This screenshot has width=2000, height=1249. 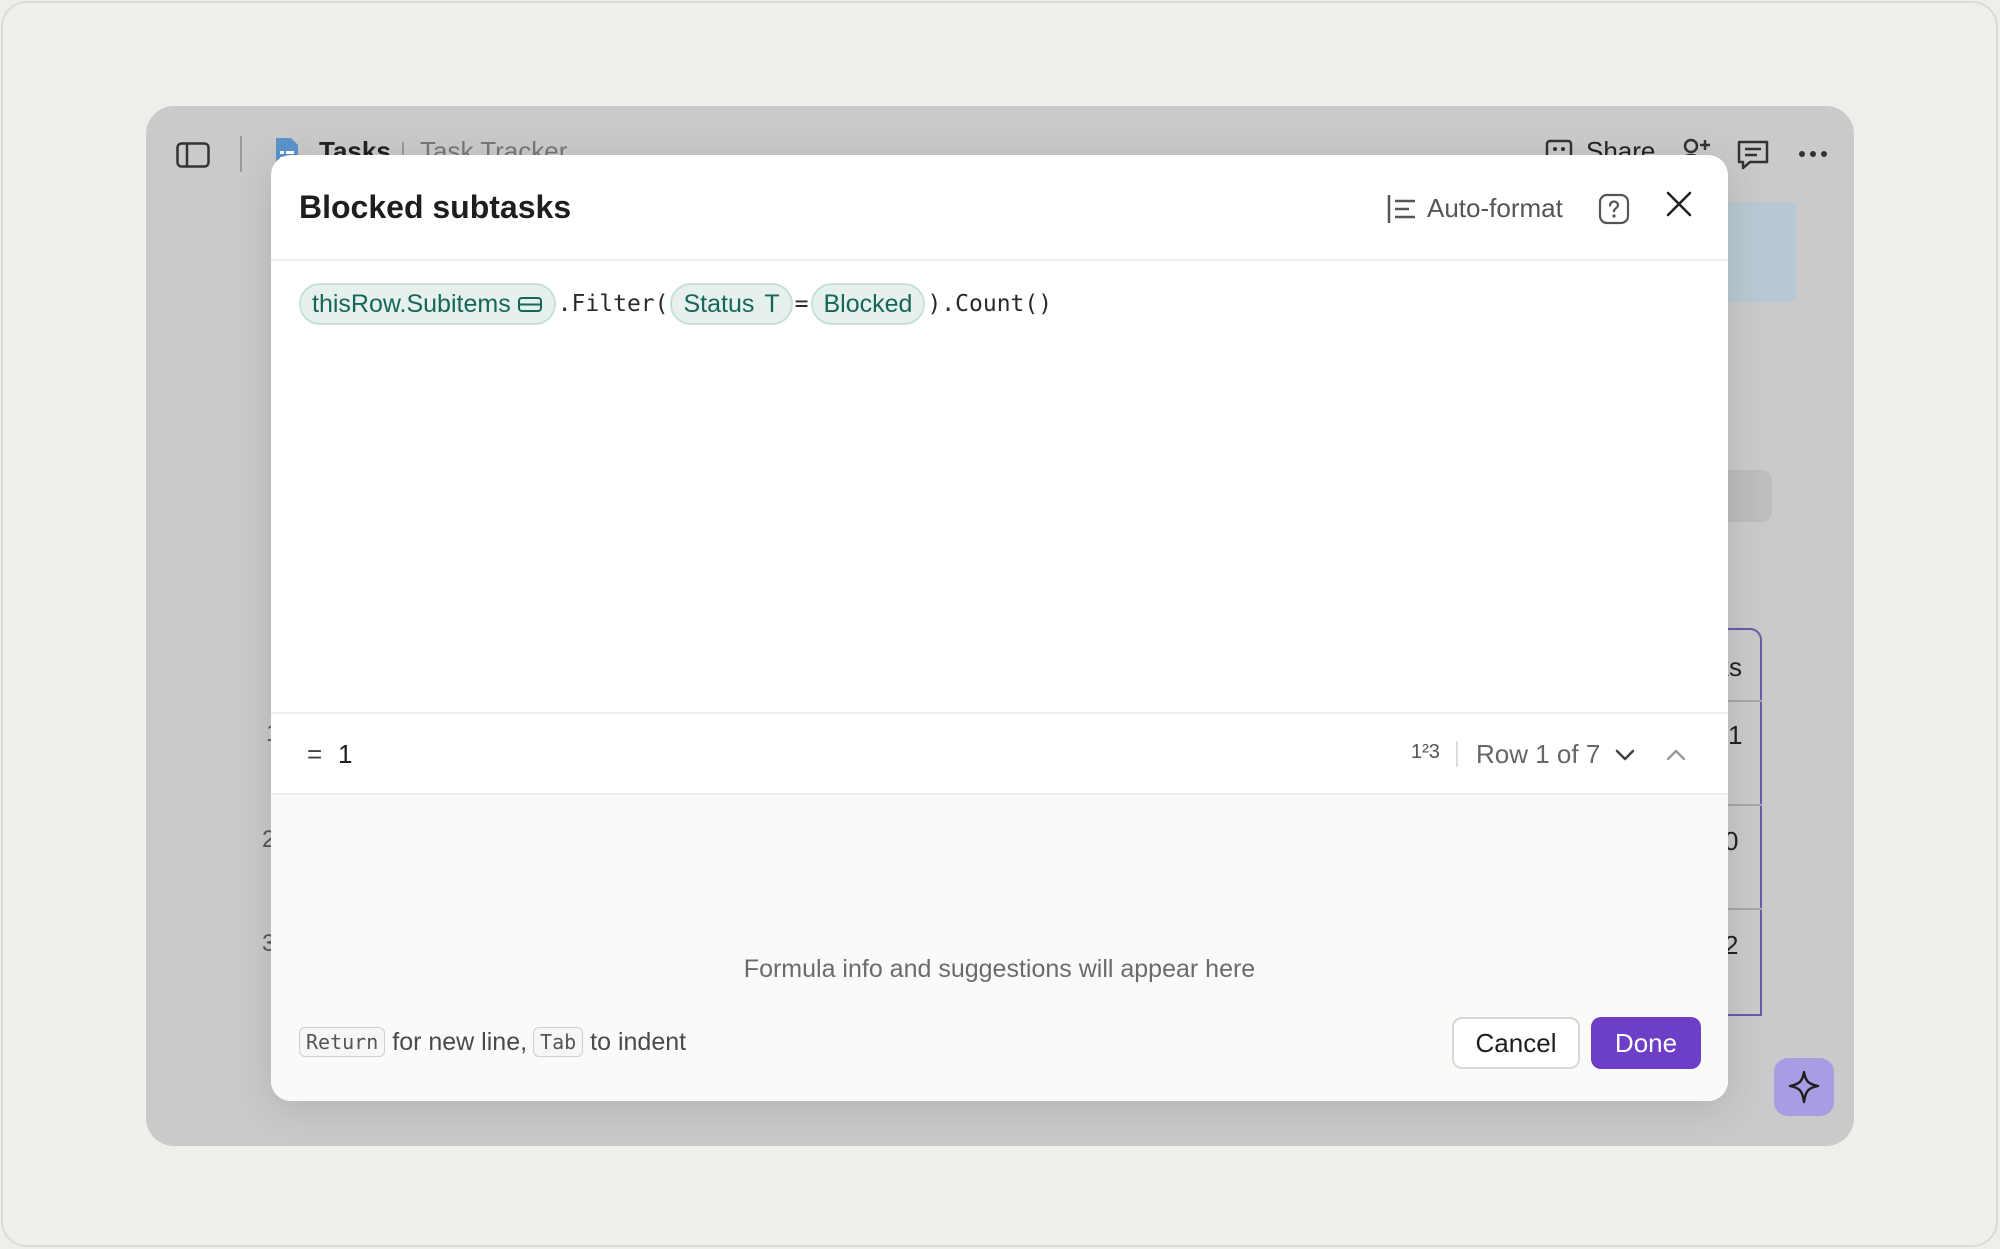 What do you see at coordinates (530, 304) in the screenshot?
I see `lookup-icon` at bounding box center [530, 304].